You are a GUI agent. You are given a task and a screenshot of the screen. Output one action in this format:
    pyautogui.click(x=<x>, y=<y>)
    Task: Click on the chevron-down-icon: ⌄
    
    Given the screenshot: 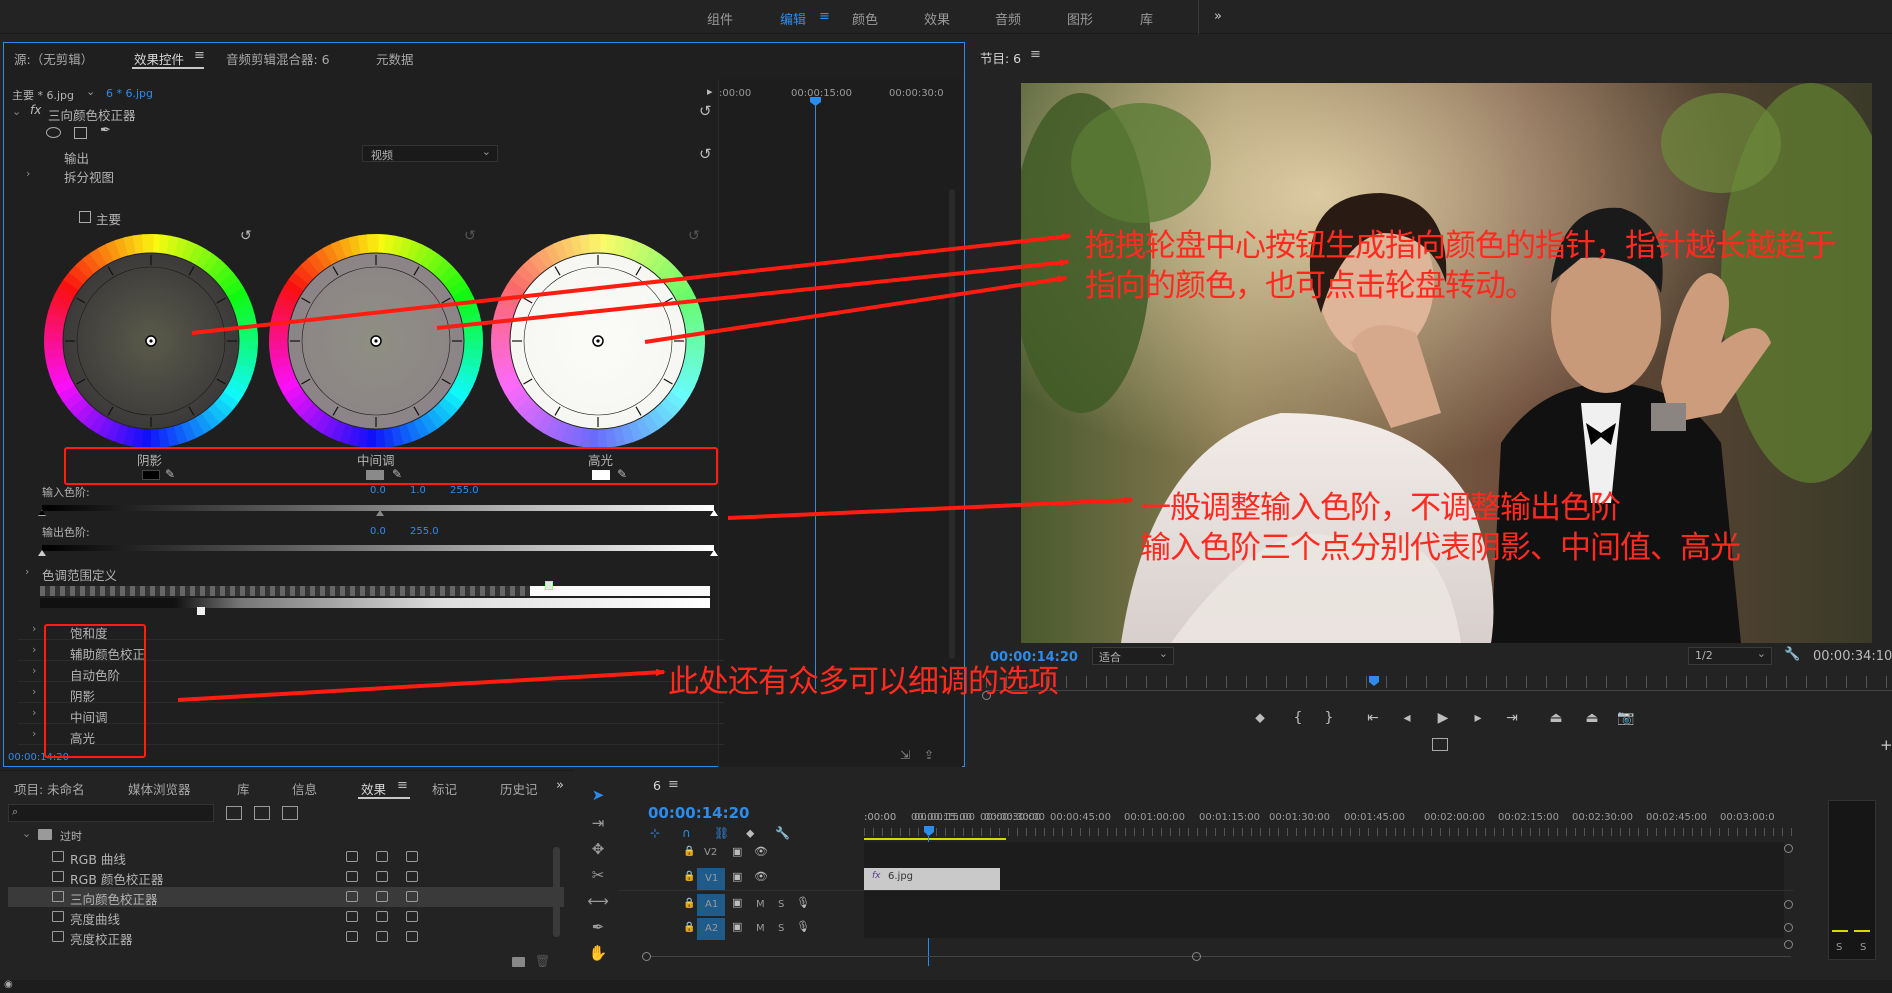 What is the action you would take?
    pyautogui.click(x=90, y=91)
    